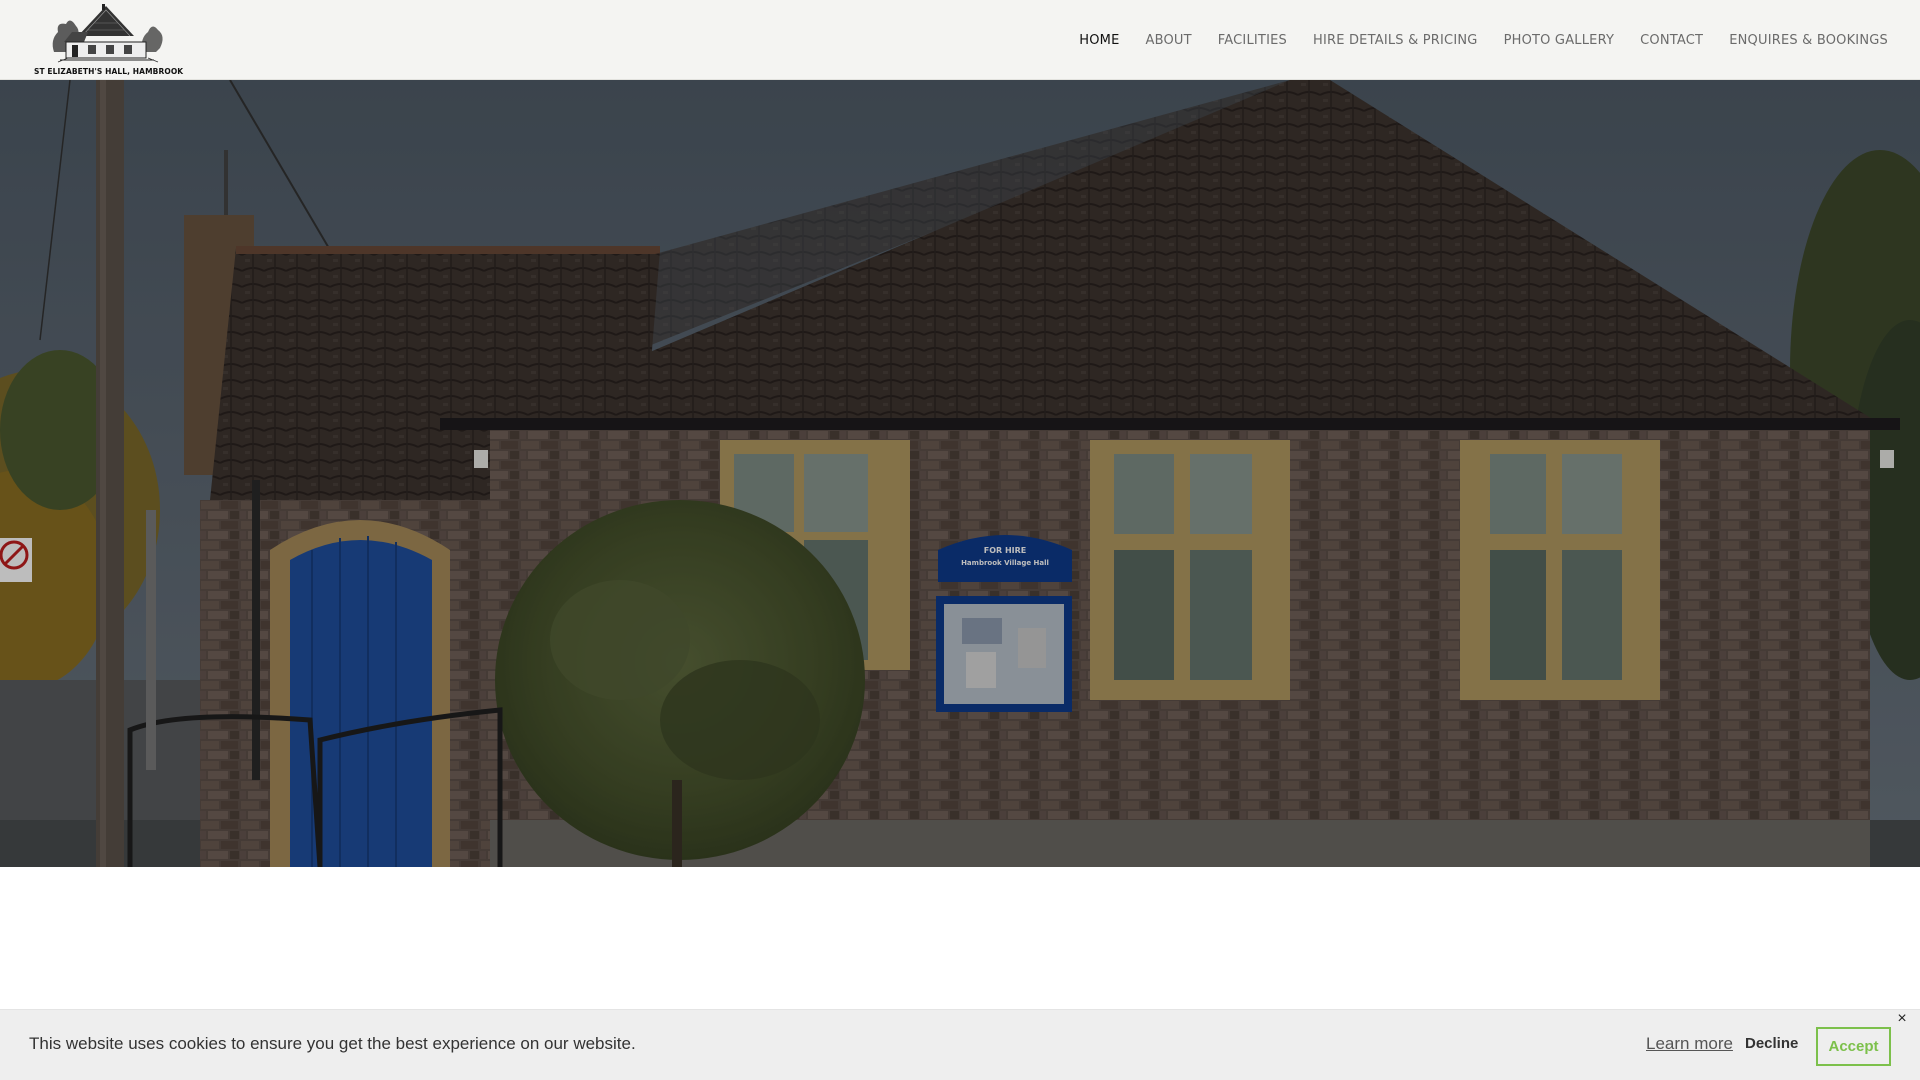 Image resolution: width=1920 pixels, height=1080 pixels. I want to click on site-logo: ST ELIZABETH'S HALL, HAMBROOK, so click(109, 40).